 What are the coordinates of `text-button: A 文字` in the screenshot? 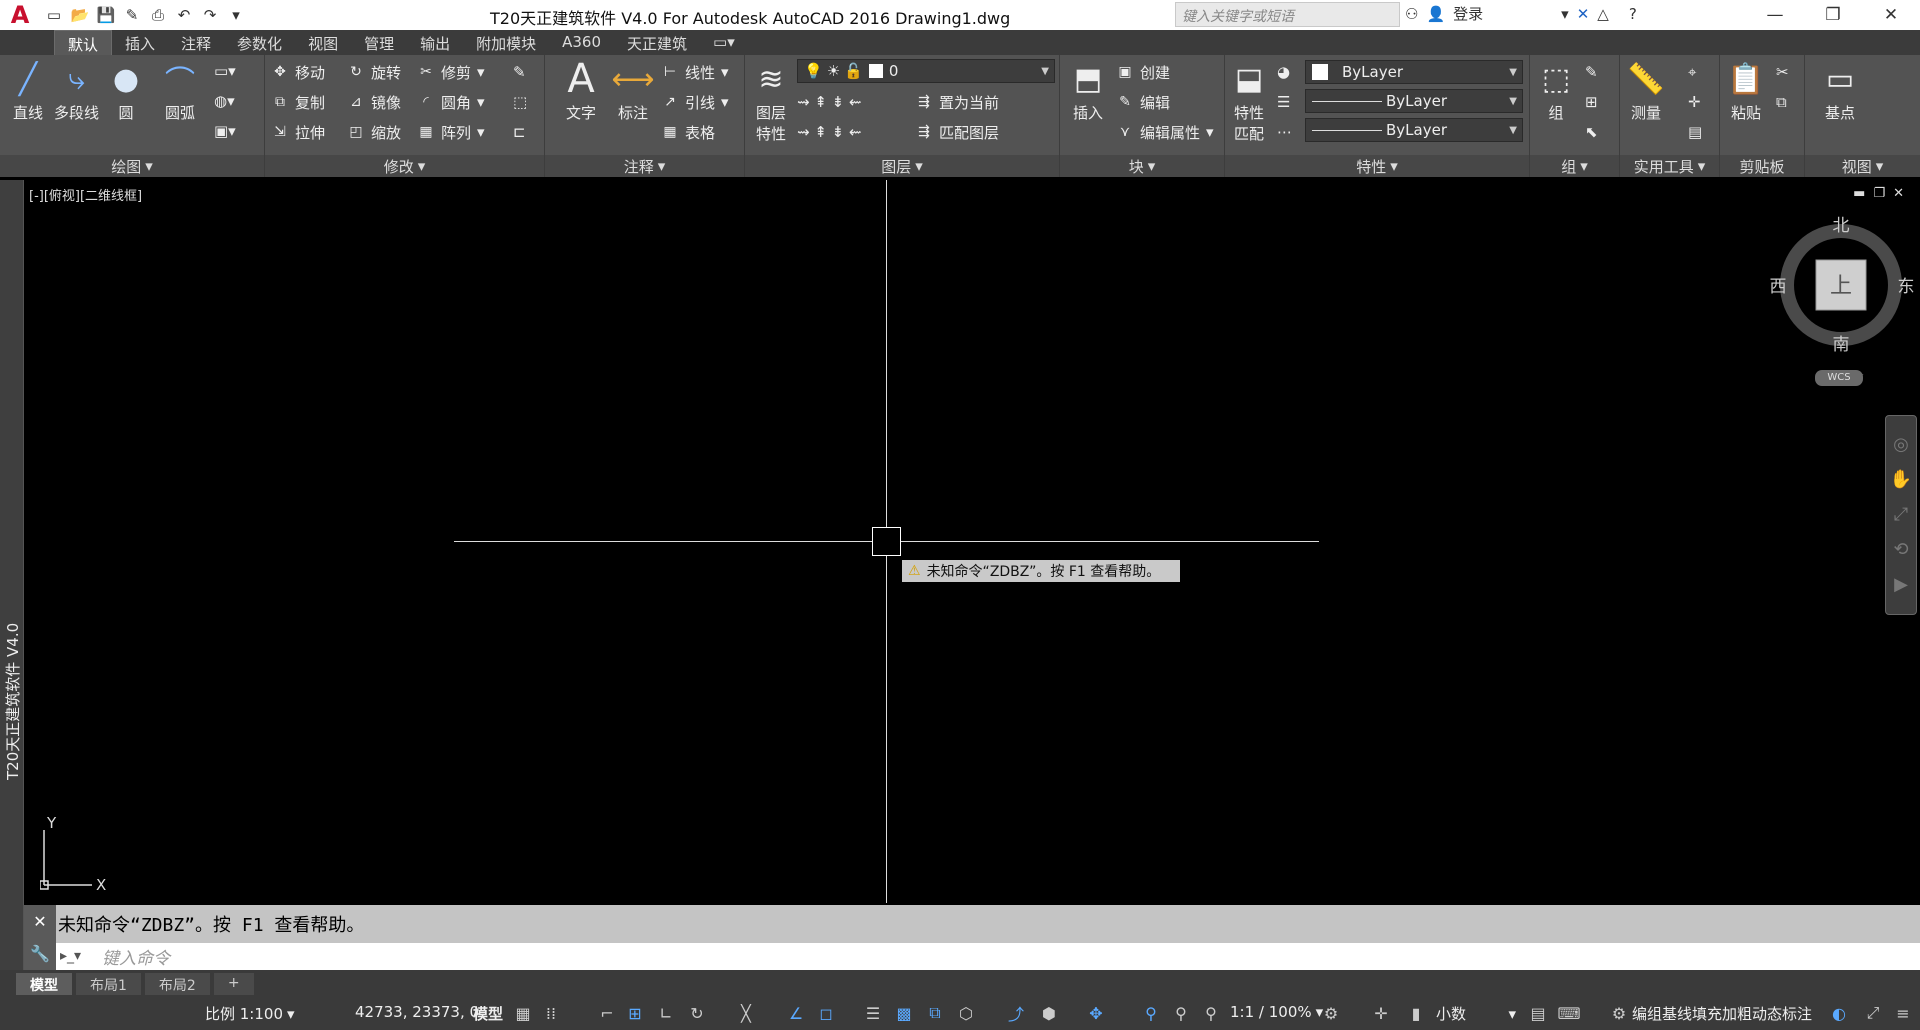 It's located at (581, 89).